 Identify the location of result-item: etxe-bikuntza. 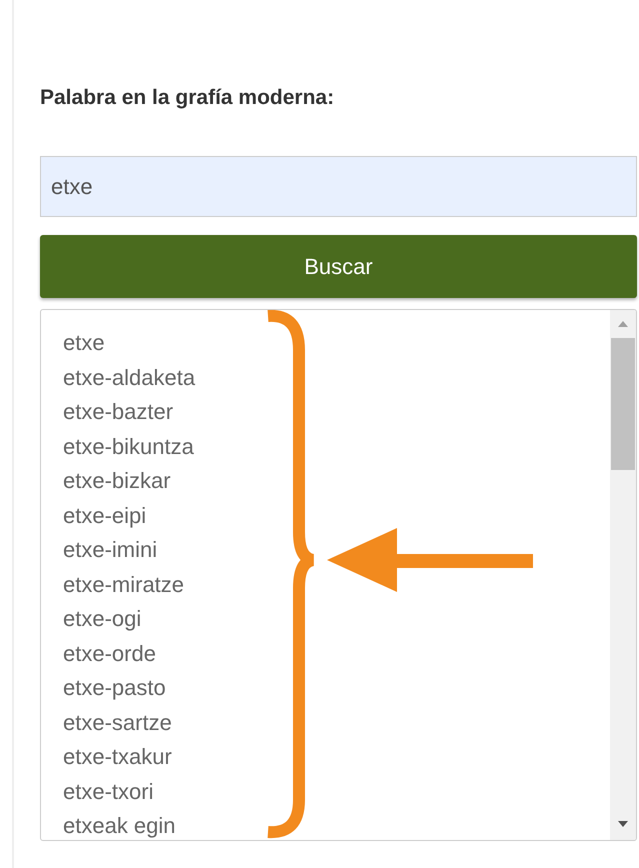
(336, 447).